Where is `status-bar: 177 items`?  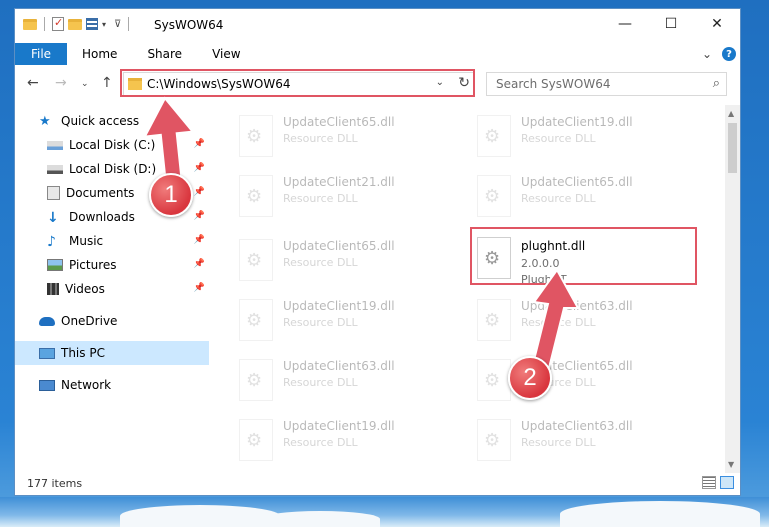
status-bar: 177 items is located at coordinates (377, 483).